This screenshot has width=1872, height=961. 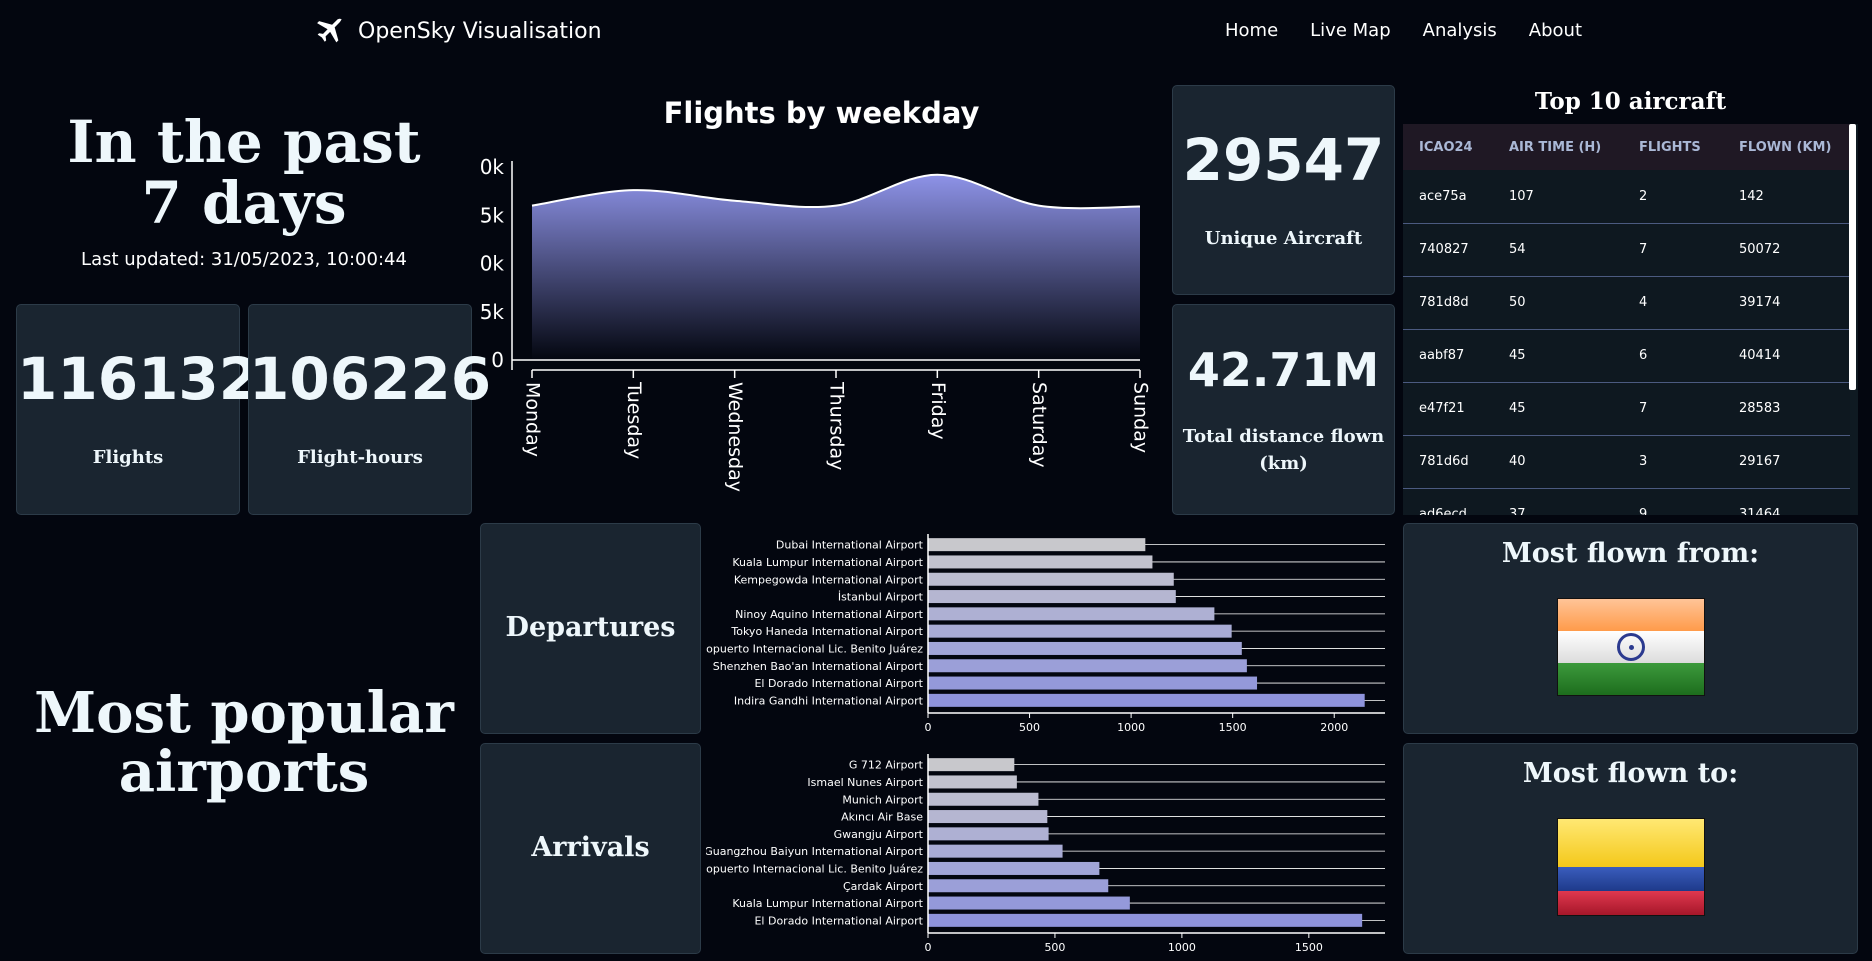 I want to click on weekday-x-tick-label: Friday, so click(x=938, y=411).